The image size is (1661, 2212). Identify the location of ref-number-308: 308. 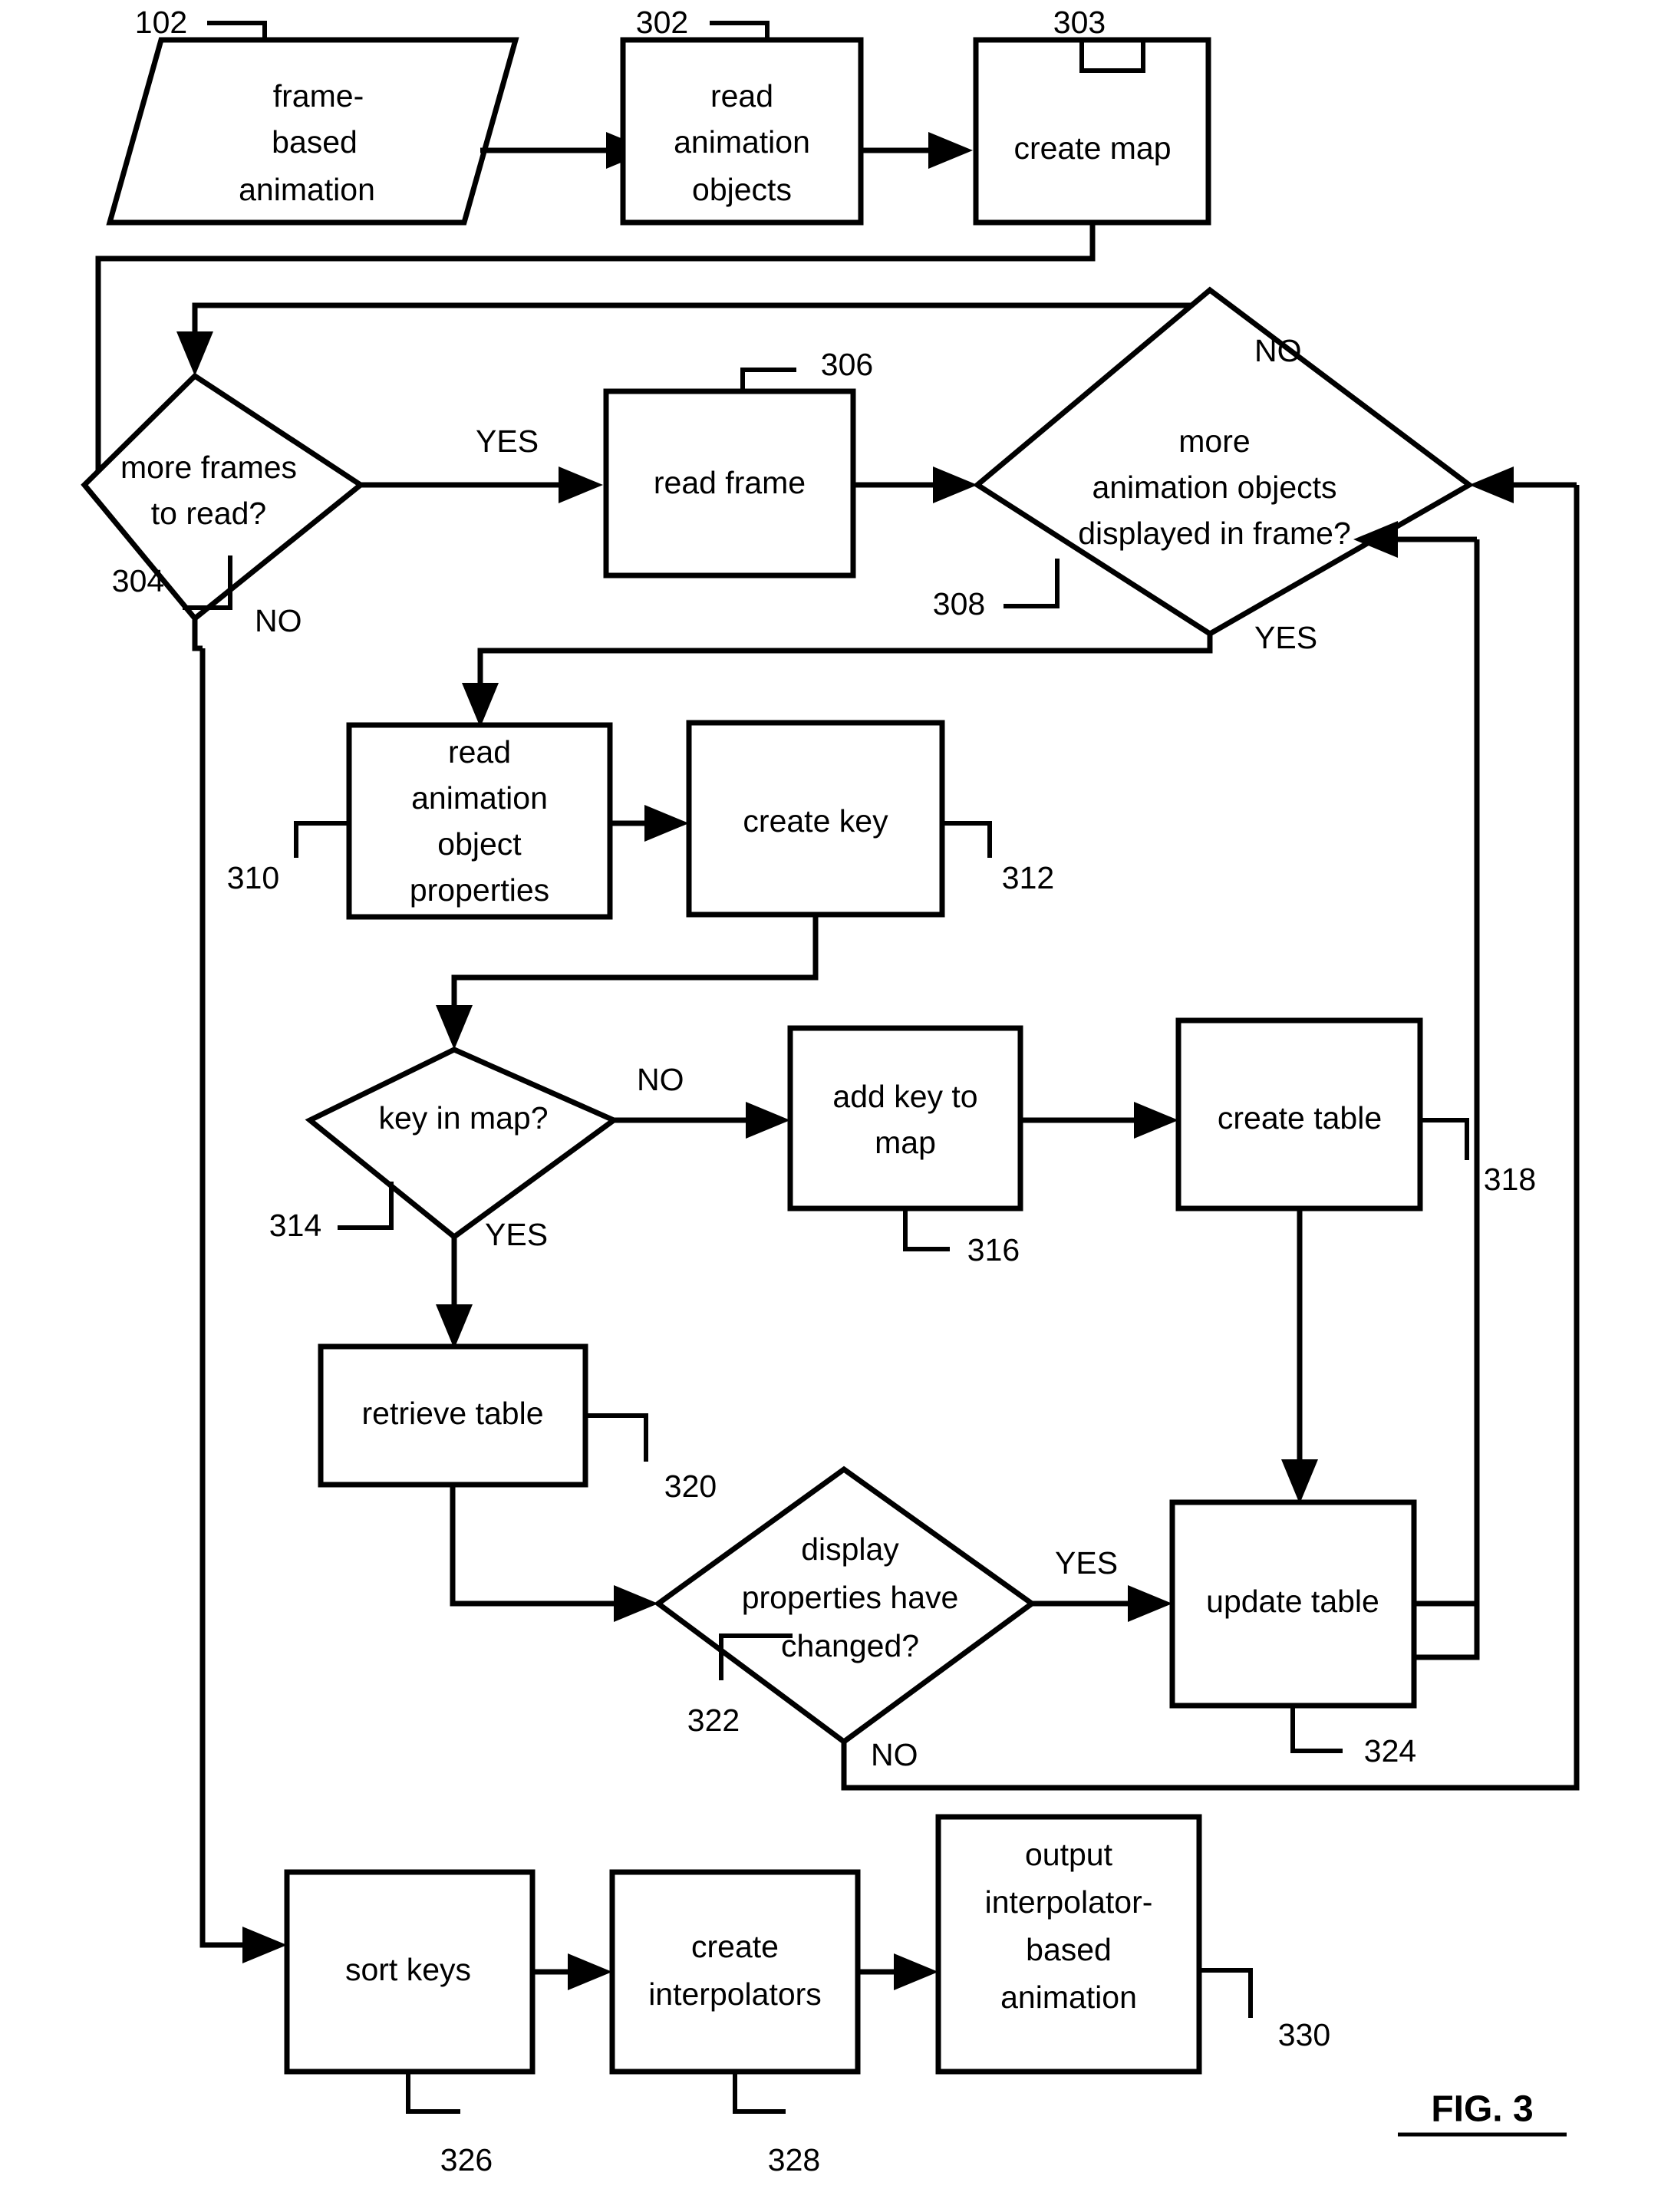
(959, 603).